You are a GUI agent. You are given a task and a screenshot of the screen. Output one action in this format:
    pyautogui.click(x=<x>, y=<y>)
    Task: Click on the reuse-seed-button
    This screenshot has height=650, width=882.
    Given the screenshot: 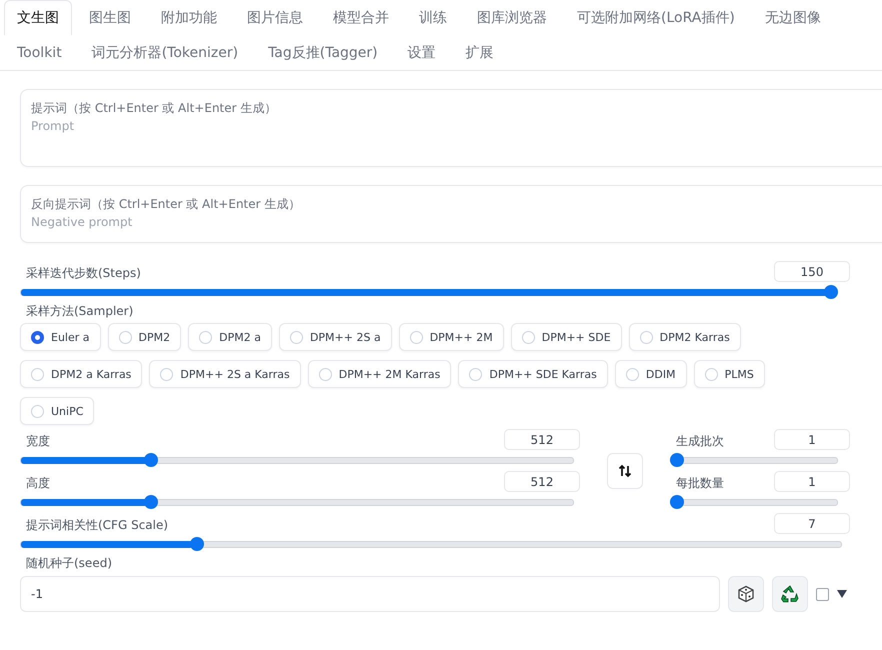 What is the action you would take?
    pyautogui.click(x=790, y=594)
    